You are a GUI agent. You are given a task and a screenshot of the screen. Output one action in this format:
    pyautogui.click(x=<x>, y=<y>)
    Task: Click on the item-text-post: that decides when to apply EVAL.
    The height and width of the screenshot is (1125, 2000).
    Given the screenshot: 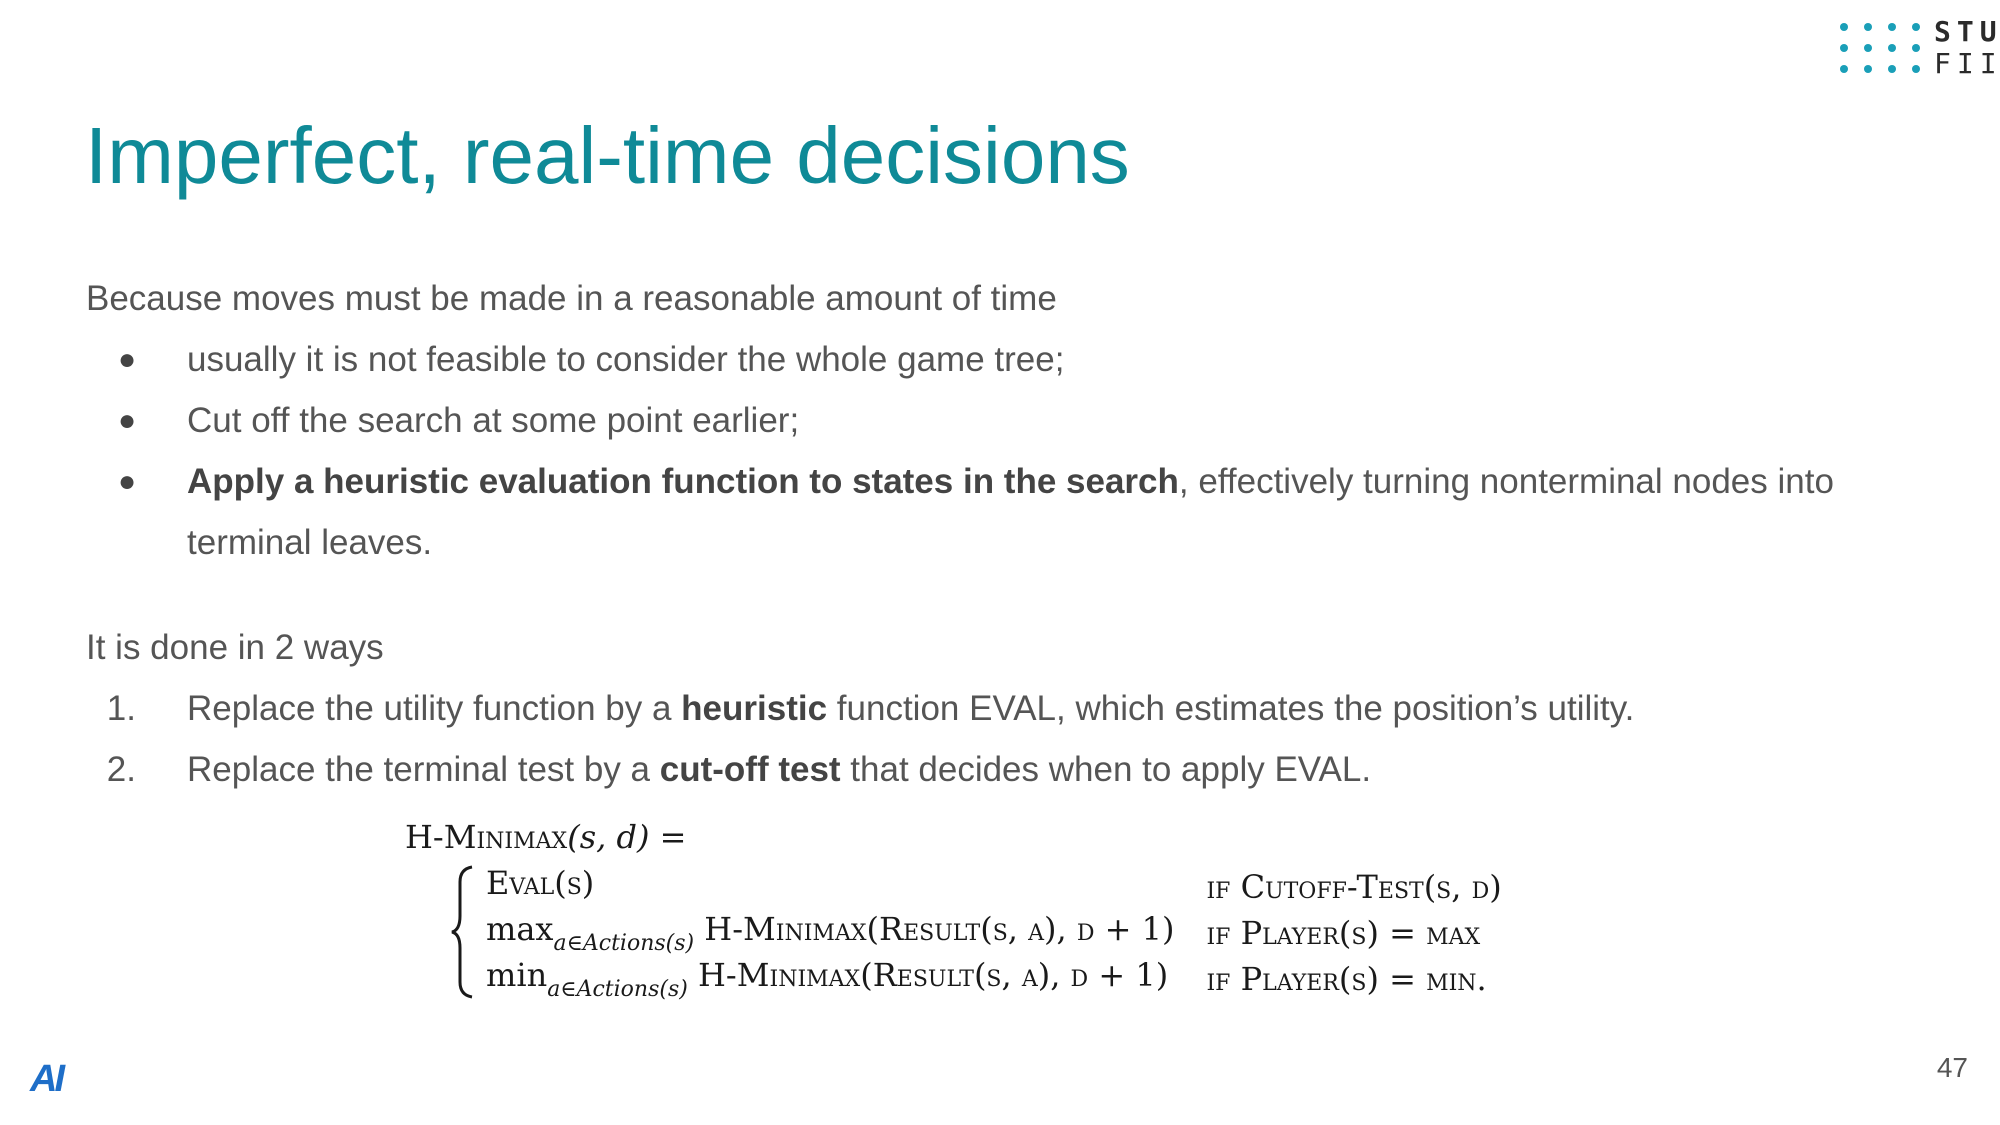 What is the action you would take?
    pyautogui.click(x=1106, y=769)
    